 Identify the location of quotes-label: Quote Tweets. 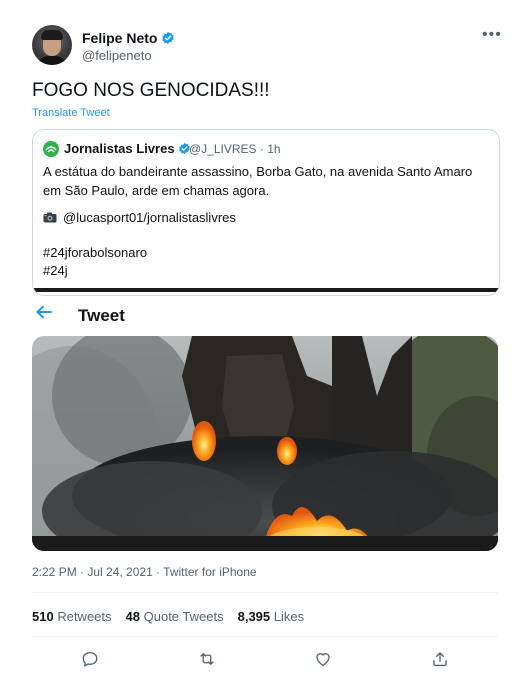
(183, 616).